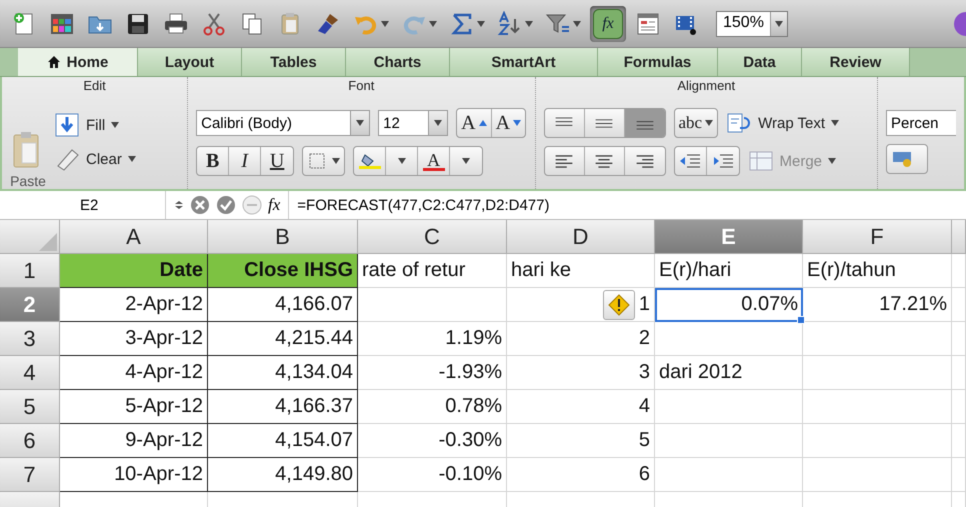  I want to click on warning-button, so click(618, 305).